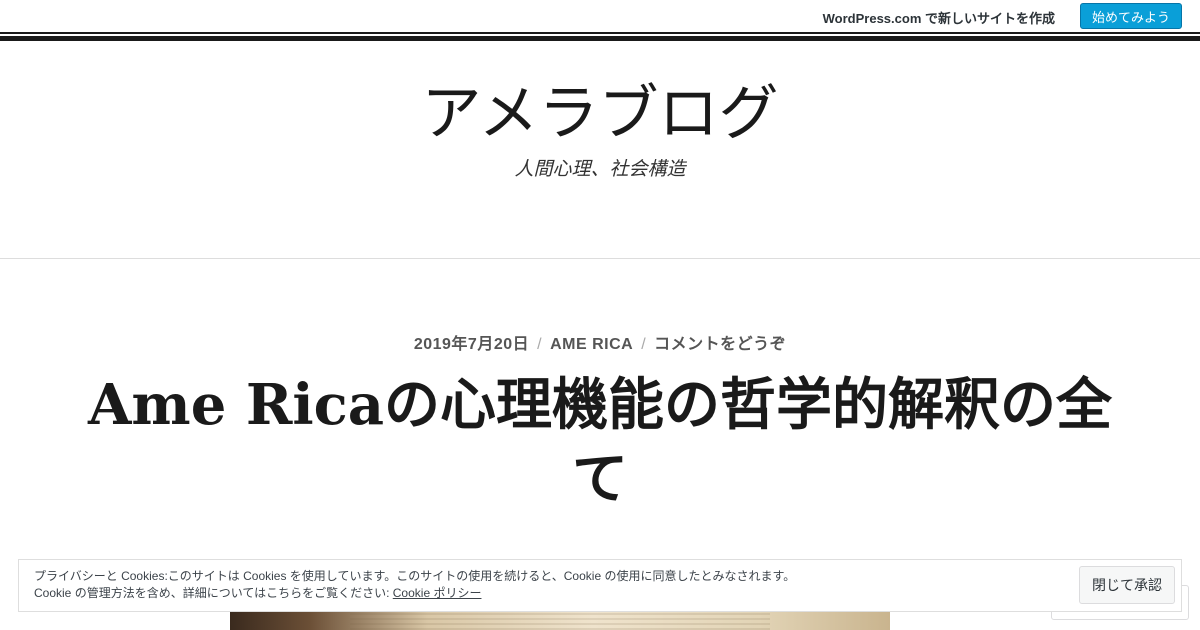  Describe the element at coordinates (600, 33) in the screenshot. I see `header-divider-thin` at that location.